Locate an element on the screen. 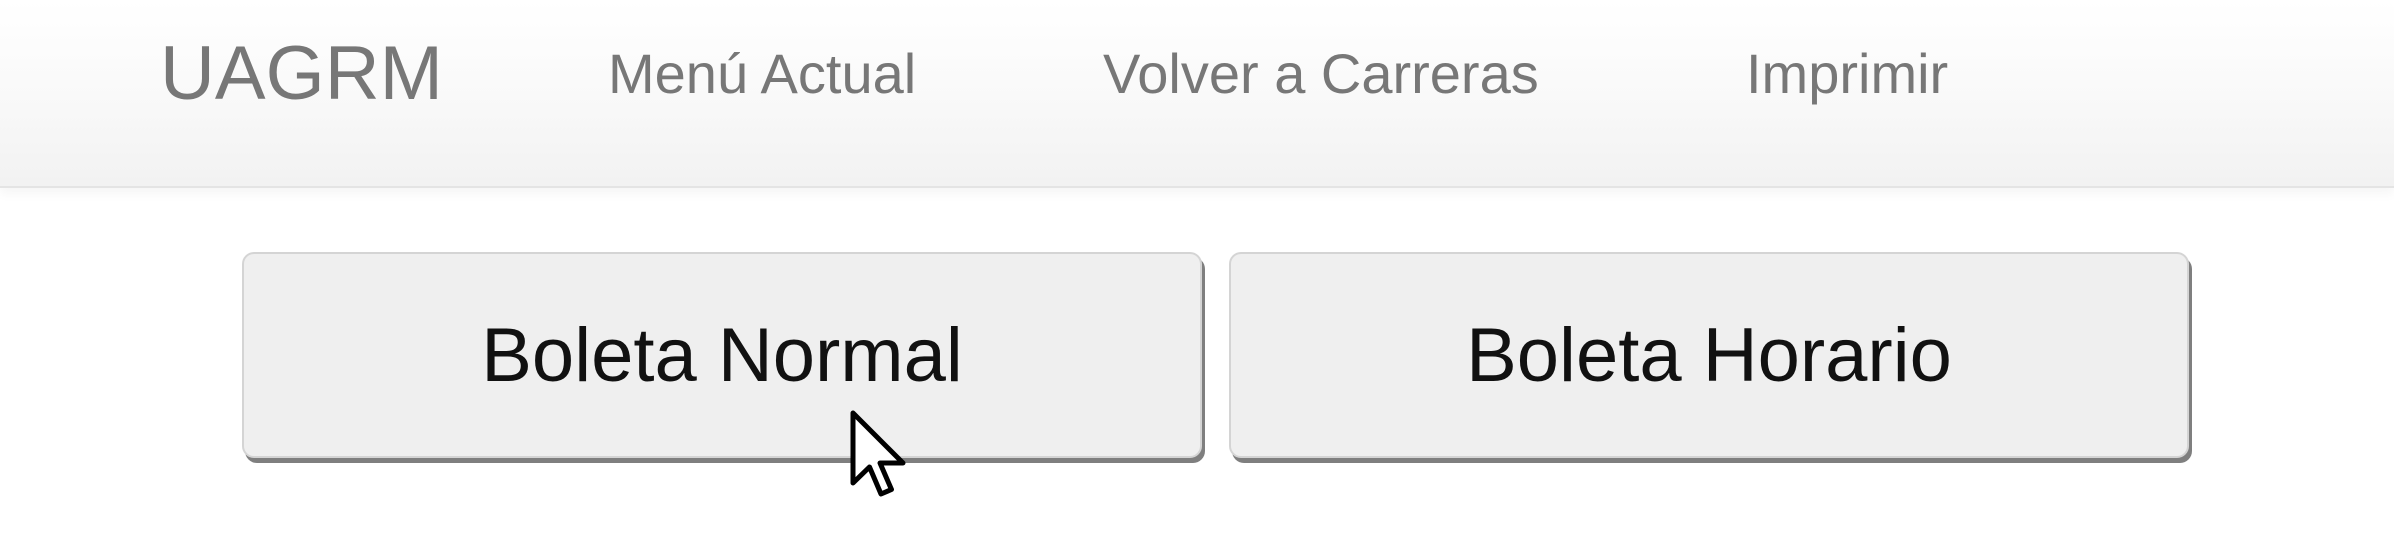 Image resolution: width=2394 pixels, height=540 pixels. nav-menu-actual: Menú Actual is located at coordinates (762, 74).